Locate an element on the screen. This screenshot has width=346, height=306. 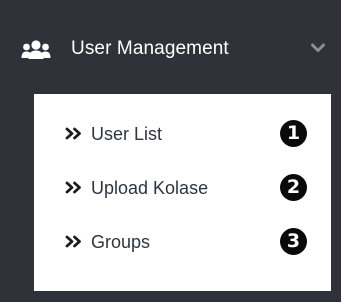
step-number-badge: 2 is located at coordinates (293, 187).